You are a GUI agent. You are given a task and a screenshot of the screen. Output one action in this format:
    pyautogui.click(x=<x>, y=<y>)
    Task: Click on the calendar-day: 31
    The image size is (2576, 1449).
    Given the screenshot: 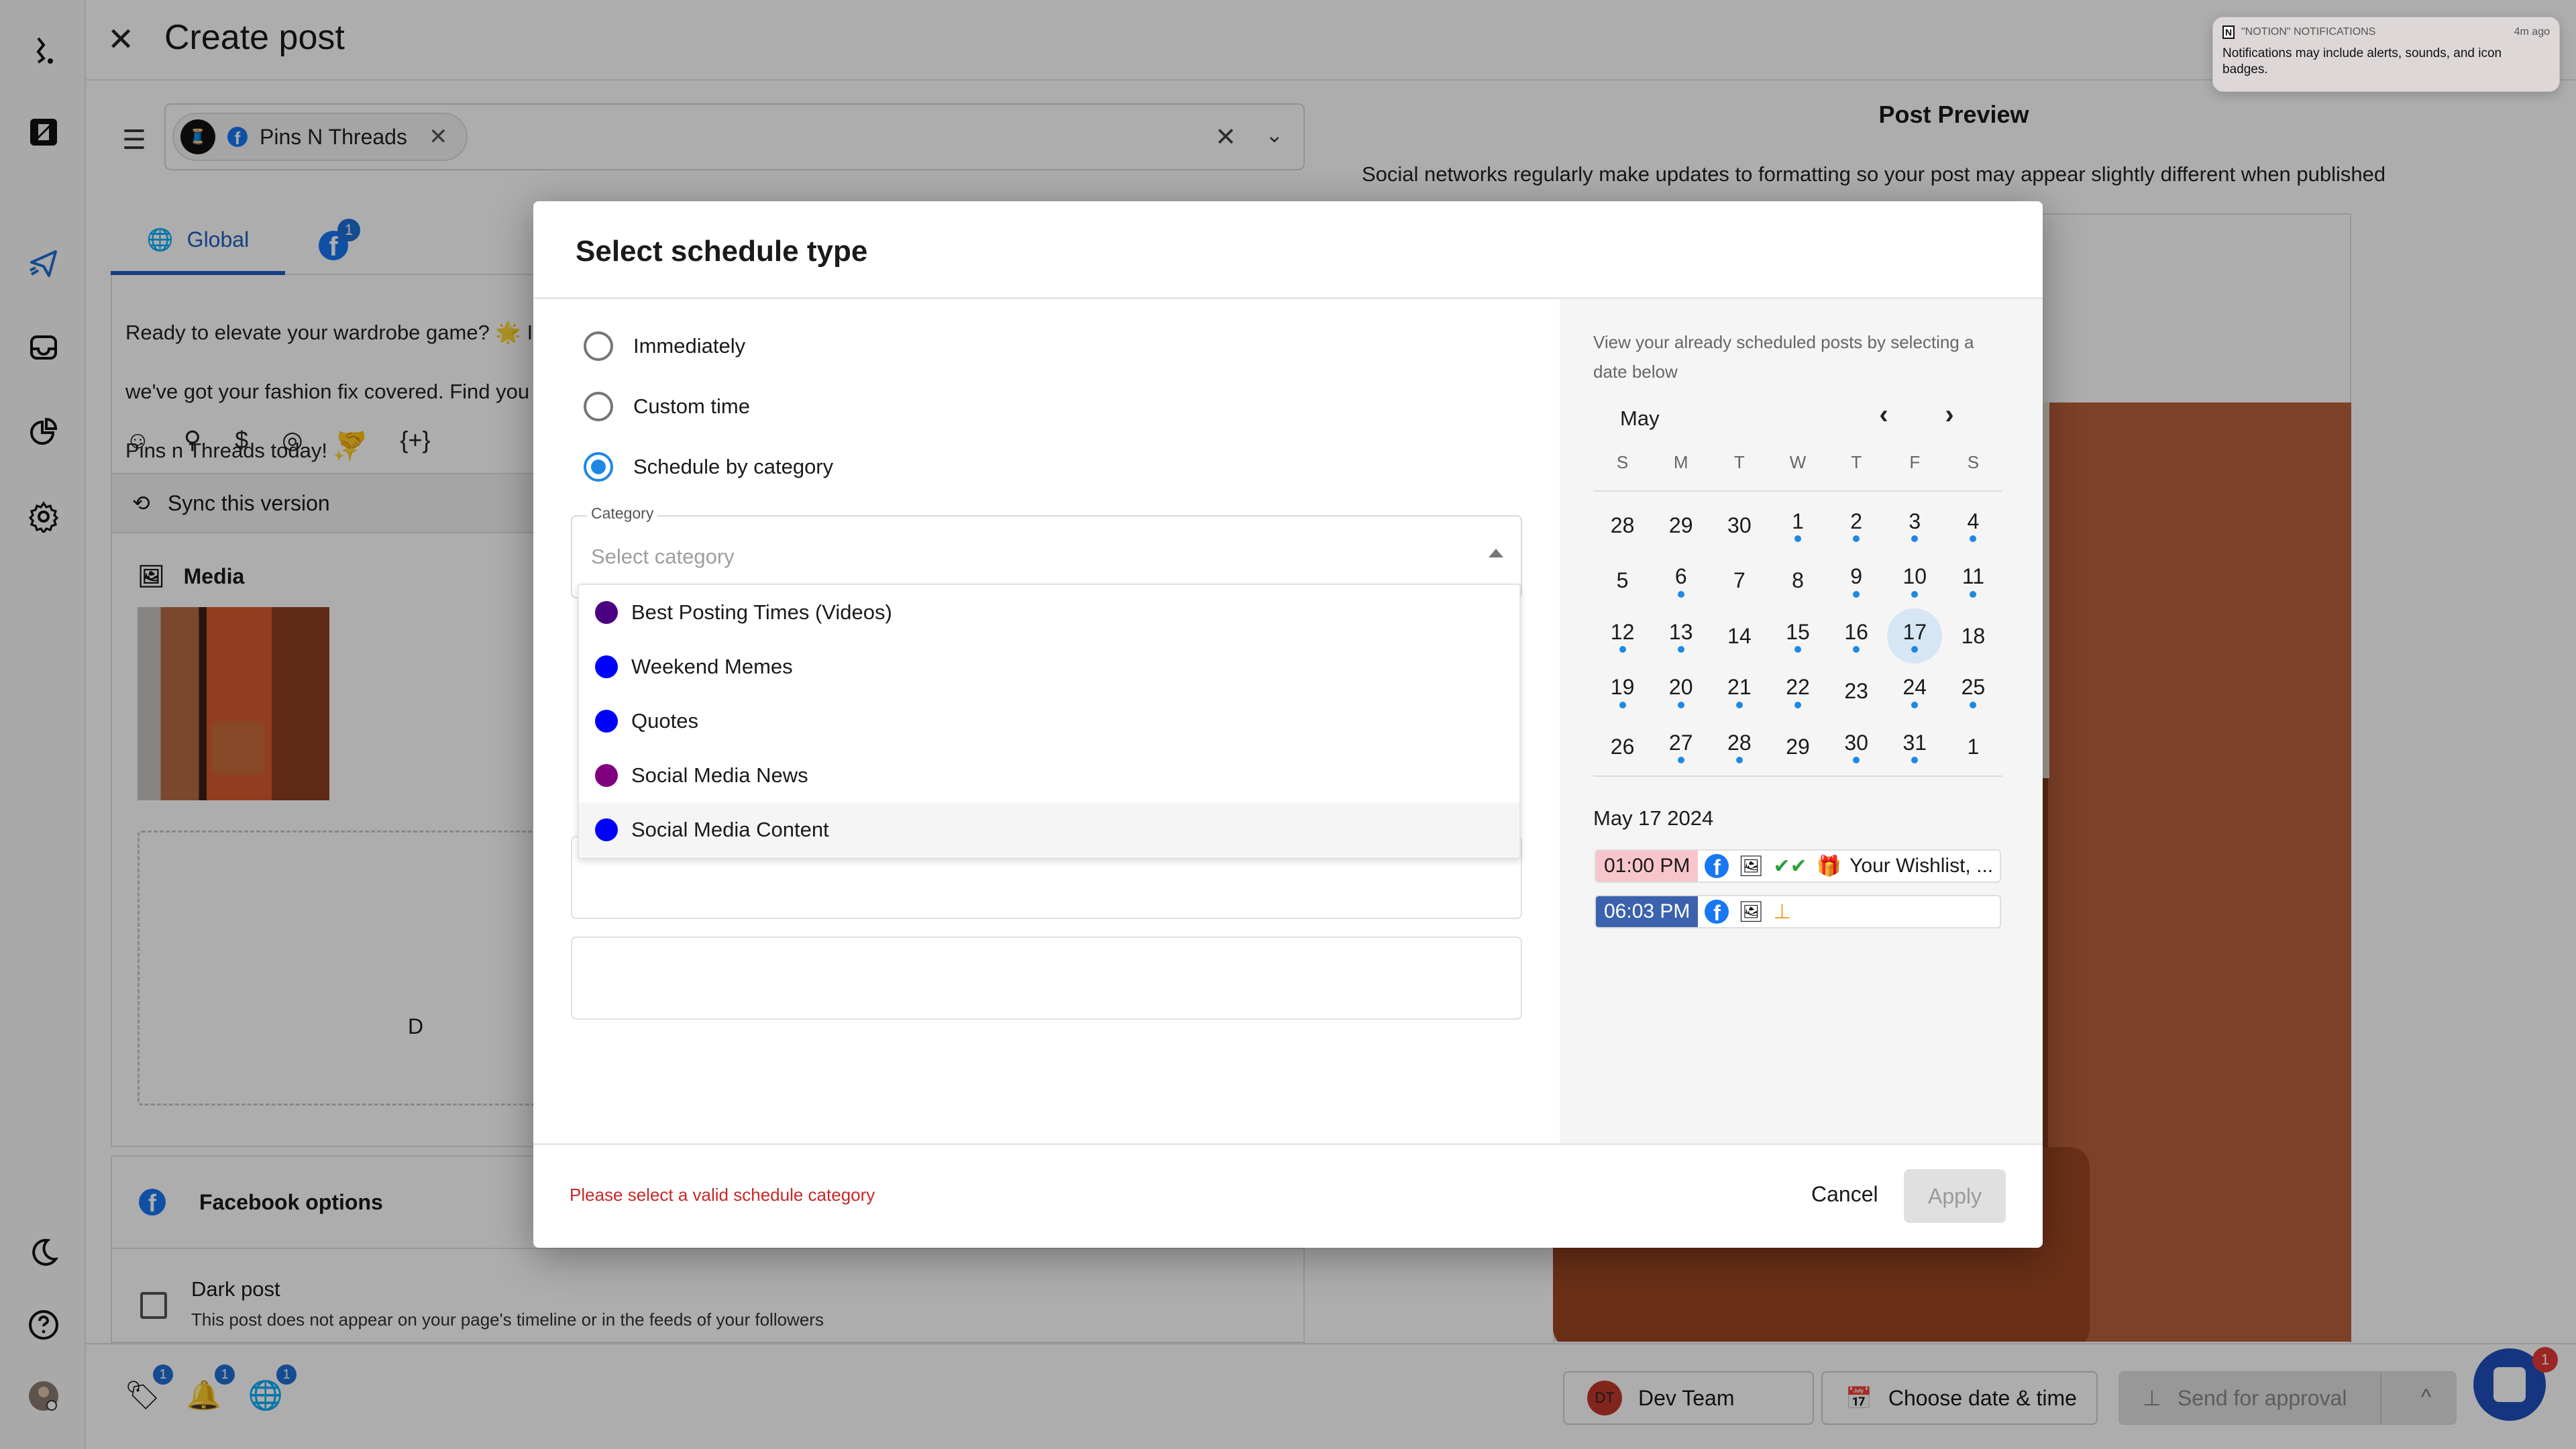 What is the action you would take?
    pyautogui.click(x=1915, y=747)
    